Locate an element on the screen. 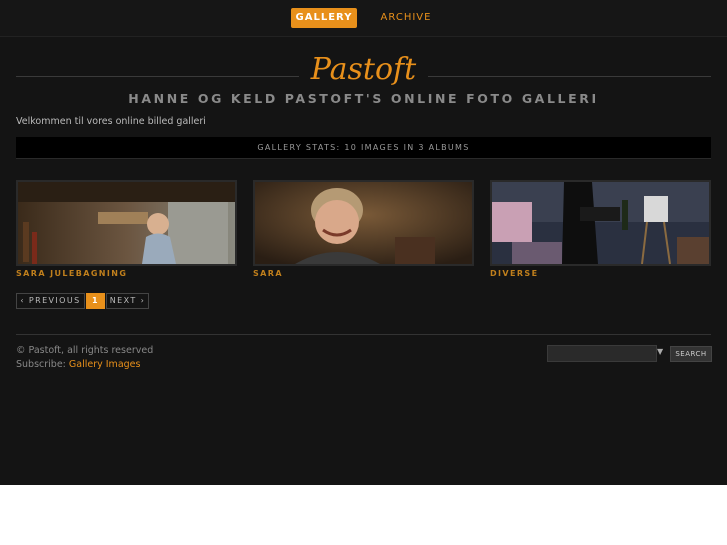 The height and width of the screenshot is (545, 727). album-caption: SARA is located at coordinates (363, 273).